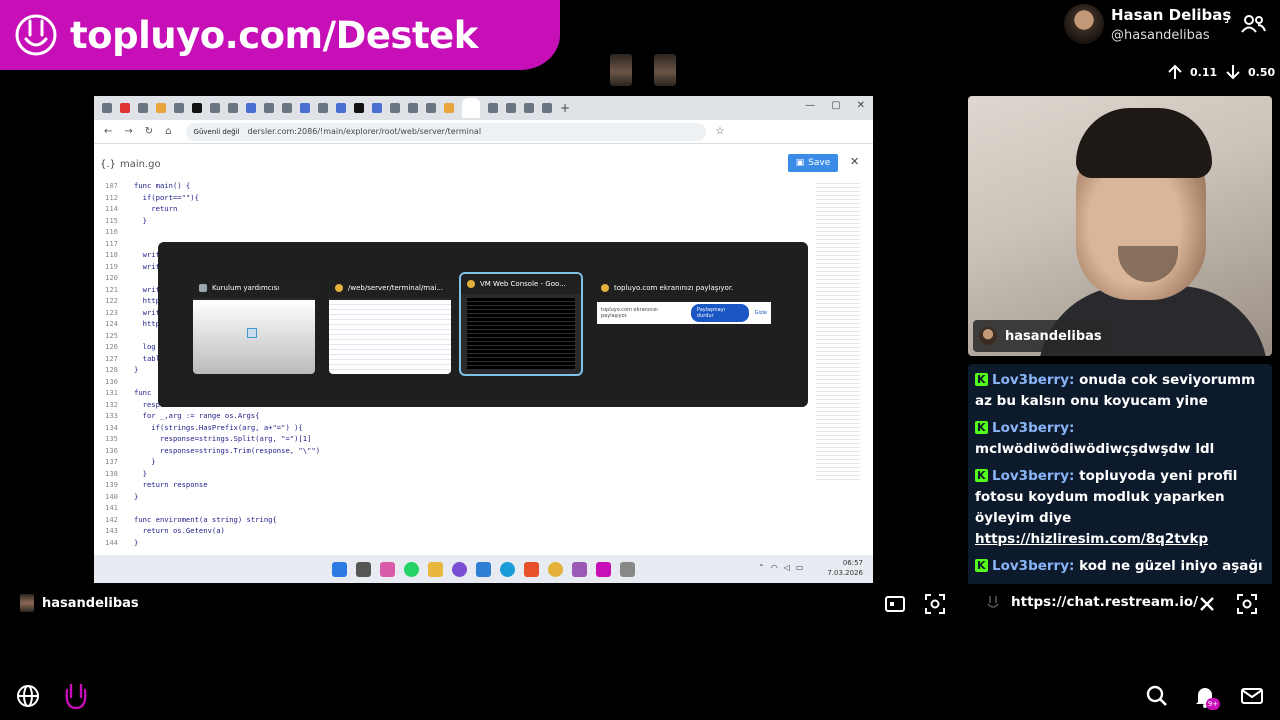  What do you see at coordinates (108, 131) in the screenshot?
I see `back-icon: ←` at bounding box center [108, 131].